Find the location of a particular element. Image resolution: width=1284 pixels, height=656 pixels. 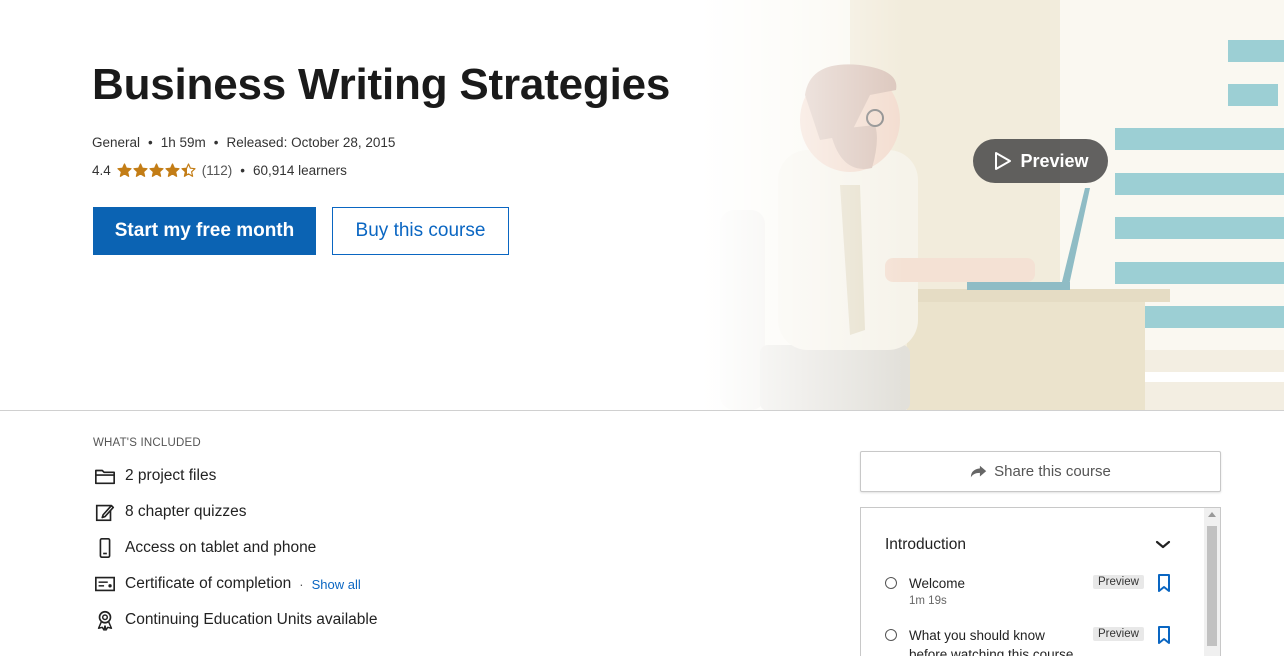

rating-value: 4.4 is located at coordinates (101, 170).